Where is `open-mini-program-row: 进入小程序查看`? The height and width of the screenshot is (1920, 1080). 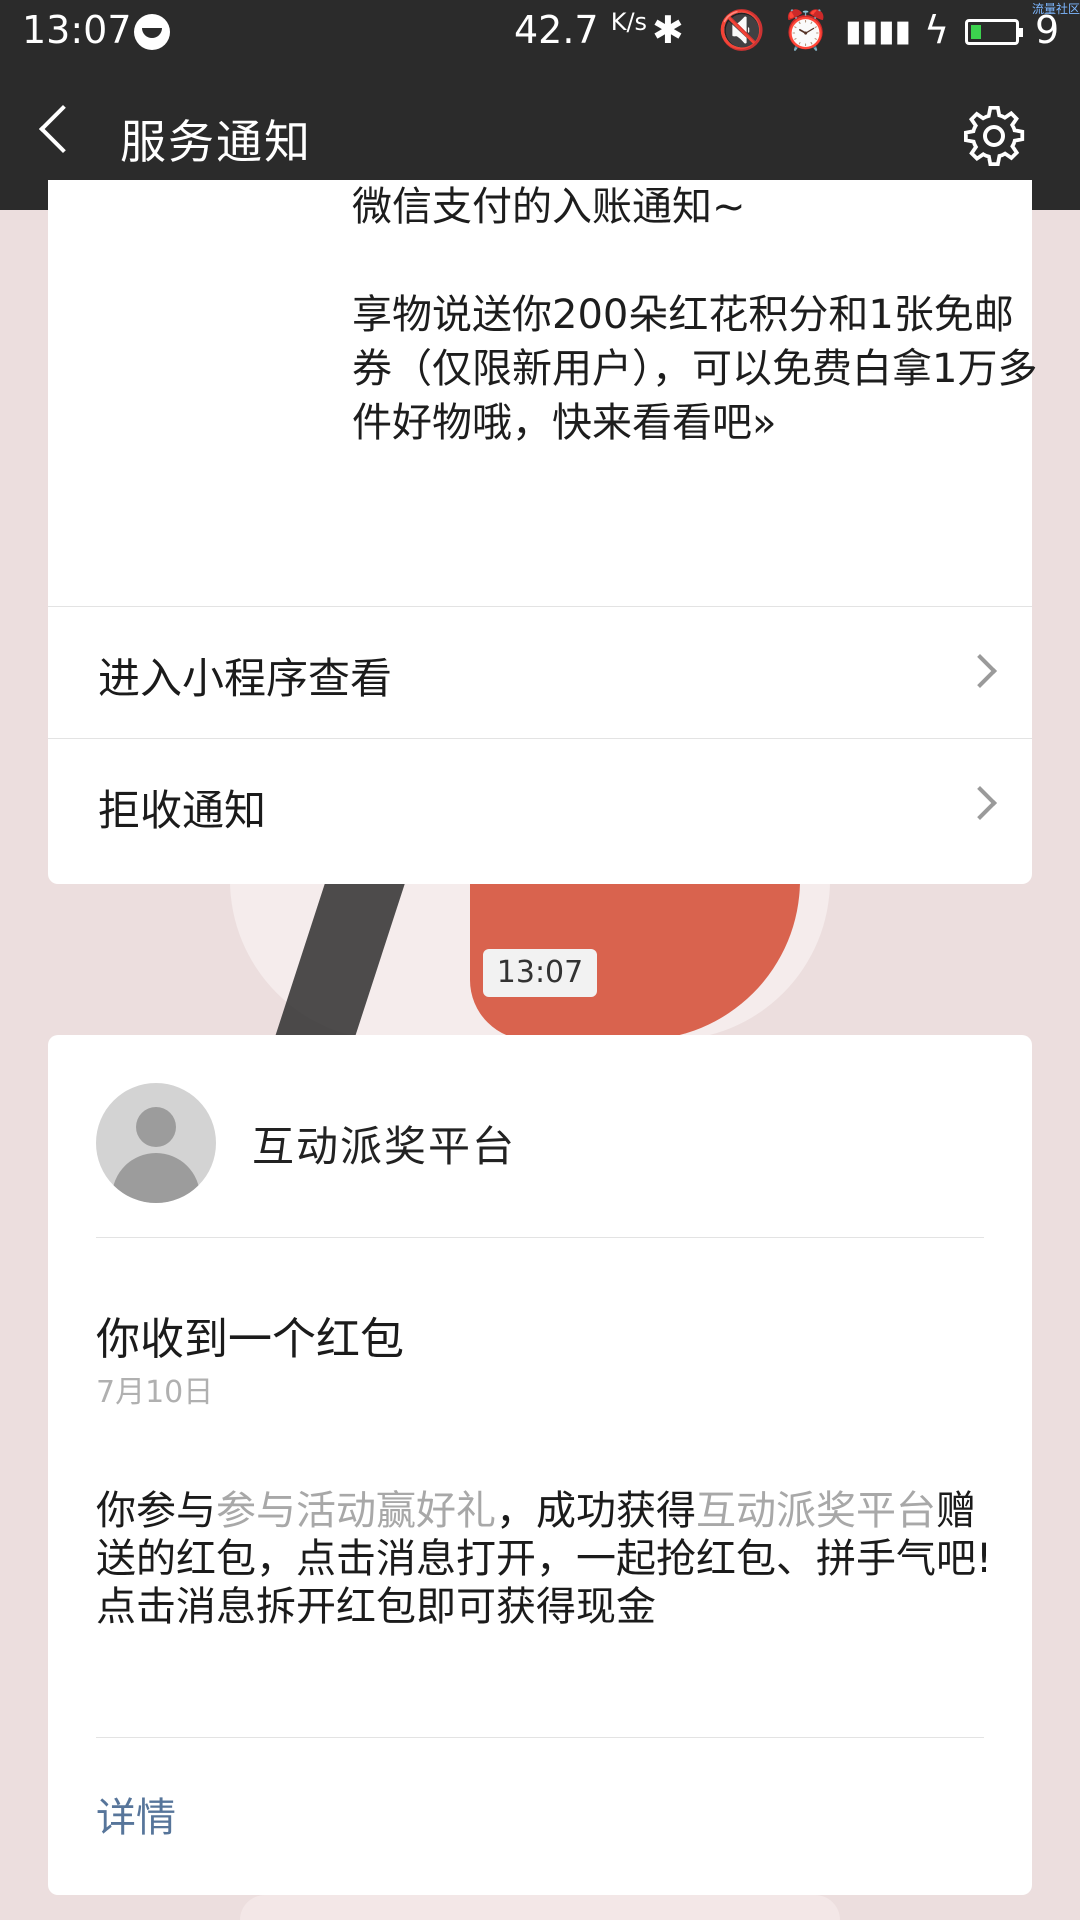
open-mini-program-row: 进入小程序查看 is located at coordinates (540, 672).